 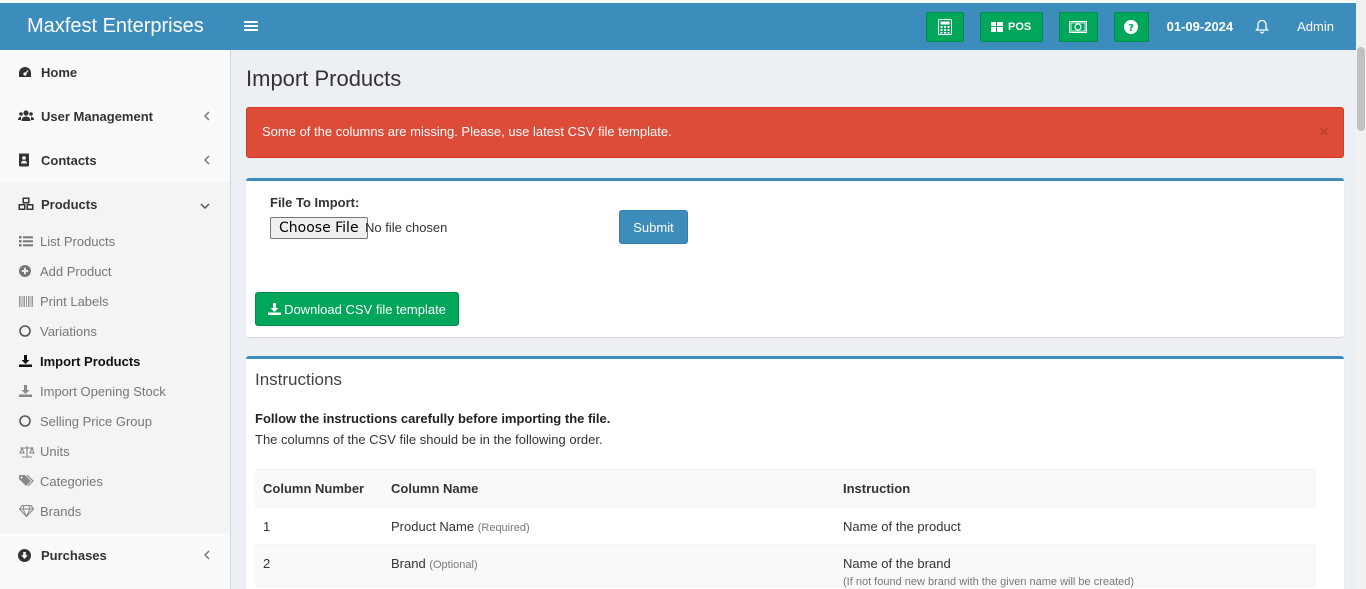 I want to click on instructions-title: Instructions, so click(x=298, y=379).